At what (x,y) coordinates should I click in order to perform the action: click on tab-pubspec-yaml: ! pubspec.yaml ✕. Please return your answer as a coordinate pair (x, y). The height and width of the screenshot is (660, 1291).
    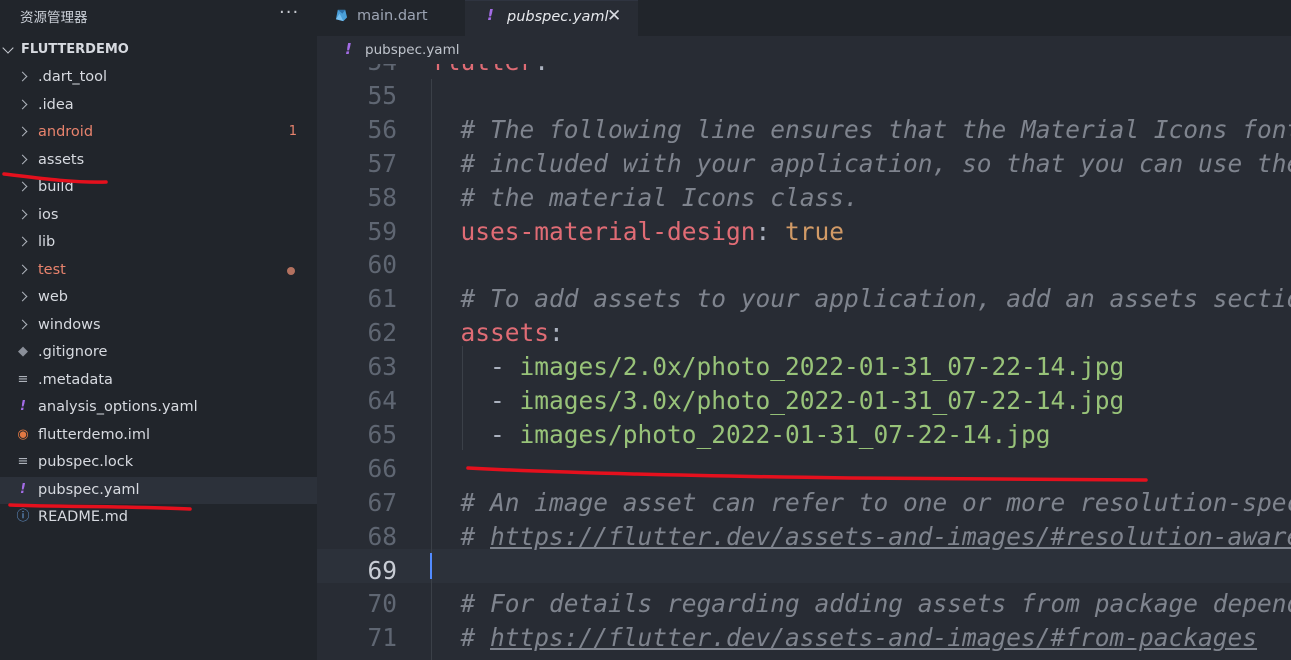
    Looking at the image, I should click on (551, 18).